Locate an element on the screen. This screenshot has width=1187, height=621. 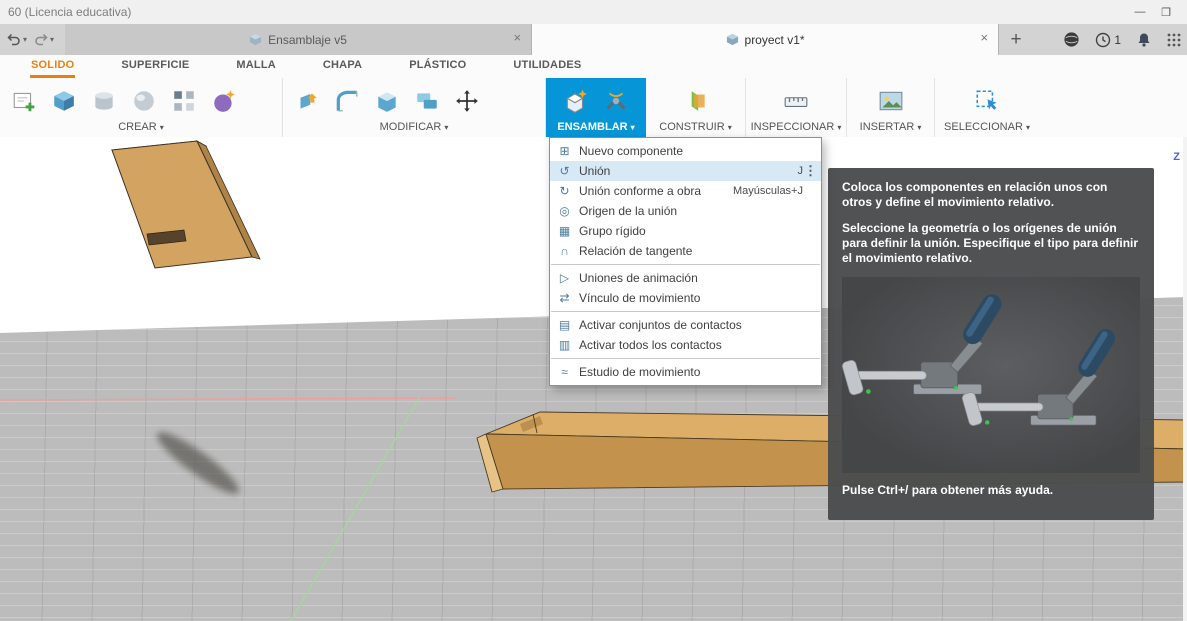
menu-item-activar-conjuntos-de-contactos: ▤ Activar conjuntos de contactos is located at coordinates (685, 325).